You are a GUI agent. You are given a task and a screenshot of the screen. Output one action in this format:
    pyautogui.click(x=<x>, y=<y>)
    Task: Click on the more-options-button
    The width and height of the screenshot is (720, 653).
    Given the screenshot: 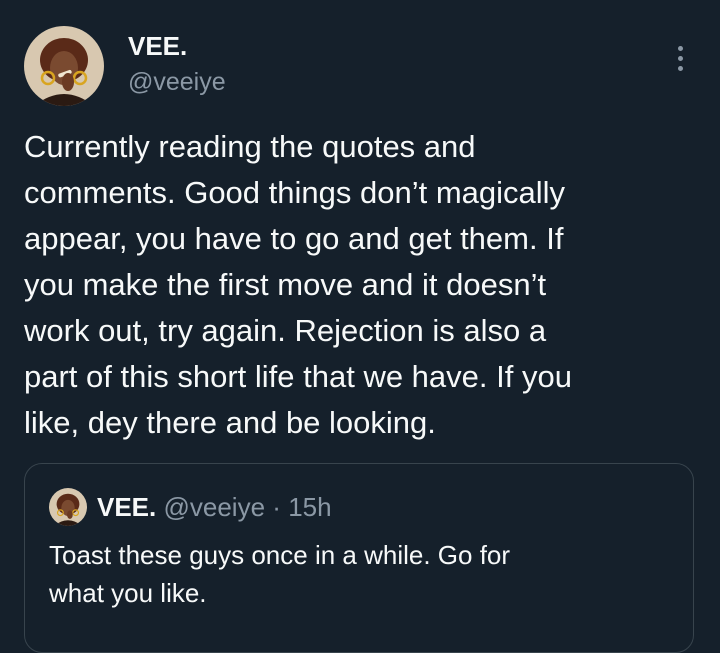 What is the action you would take?
    pyautogui.click(x=680, y=58)
    